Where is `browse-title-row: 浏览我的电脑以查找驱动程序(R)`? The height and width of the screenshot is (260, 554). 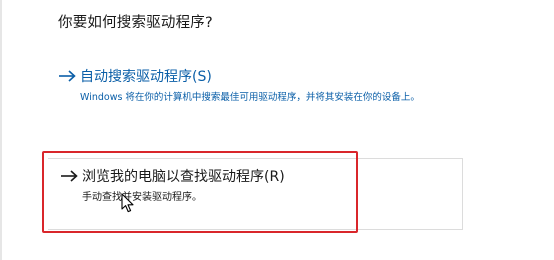
browse-title-row: 浏览我的电脑以查找驱动程序(R) is located at coordinates (172, 176).